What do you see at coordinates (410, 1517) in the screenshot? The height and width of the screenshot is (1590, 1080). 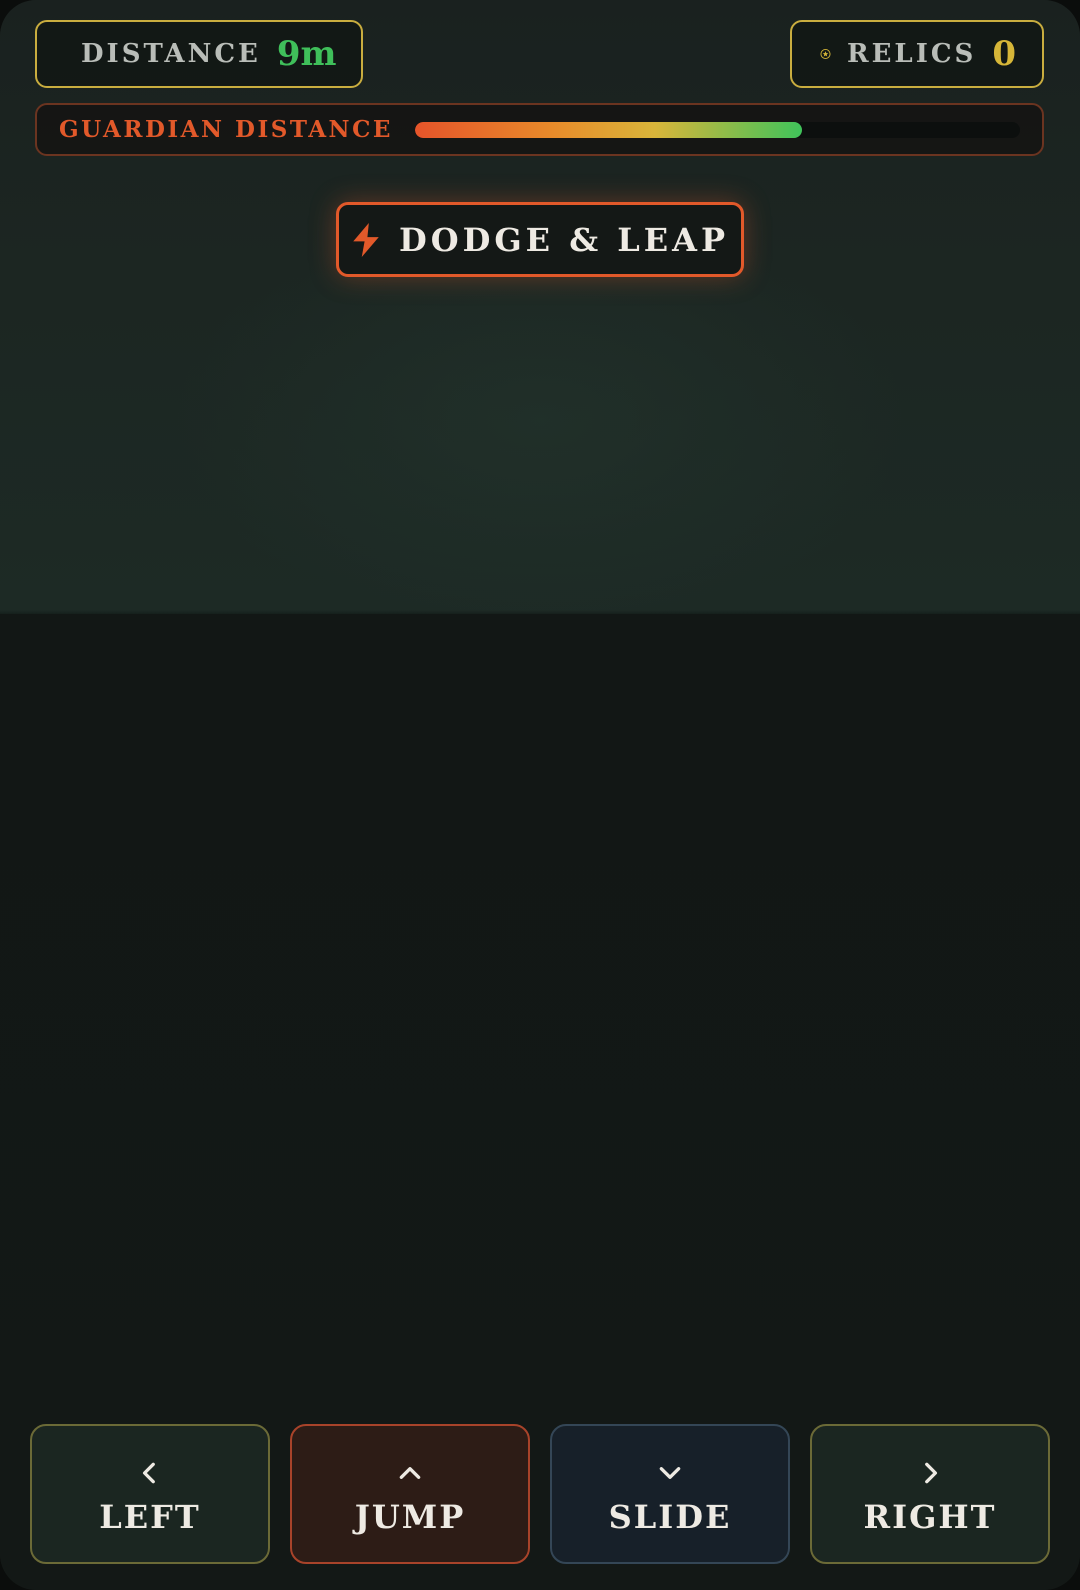 I see `jump-button-label: JUMP` at bounding box center [410, 1517].